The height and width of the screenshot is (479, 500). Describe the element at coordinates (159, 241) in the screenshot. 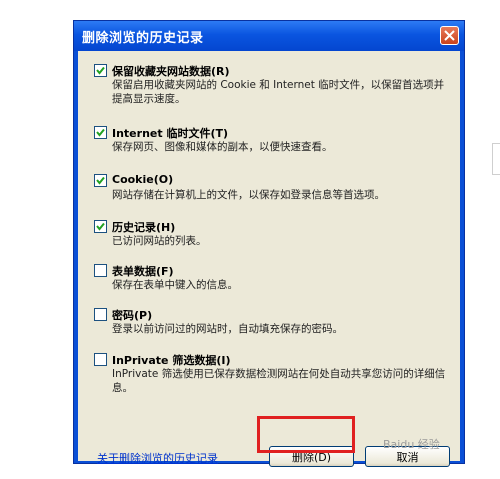

I see `option-description: 已访问网站的列表。` at that location.